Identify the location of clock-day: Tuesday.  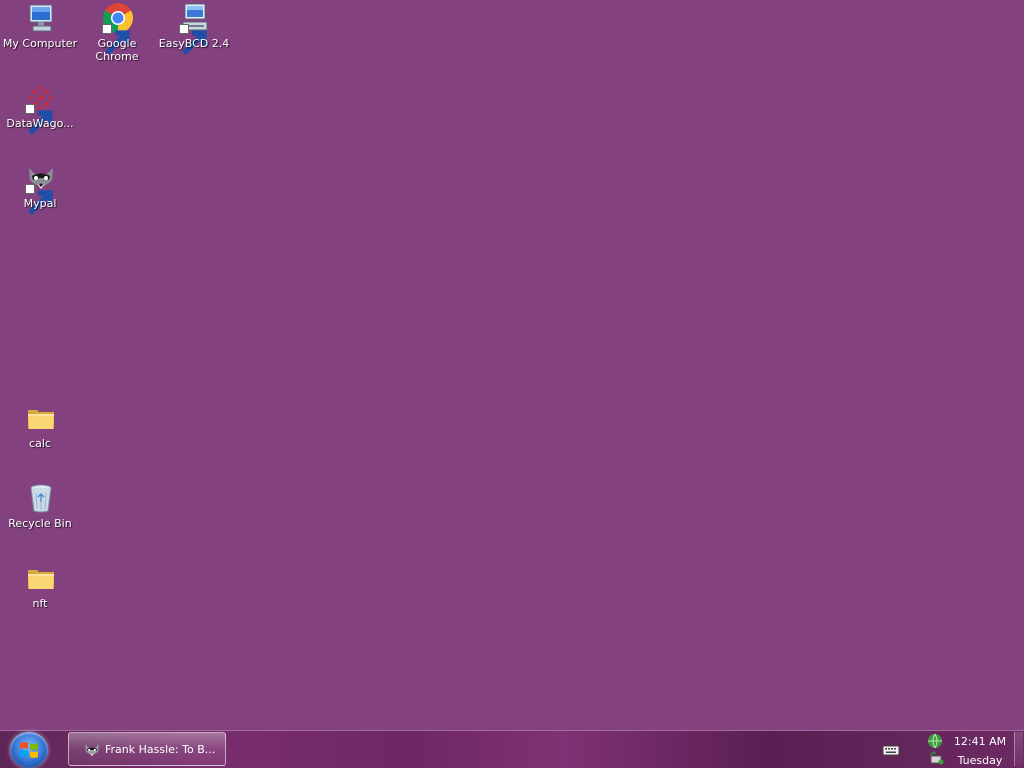
(980, 760).